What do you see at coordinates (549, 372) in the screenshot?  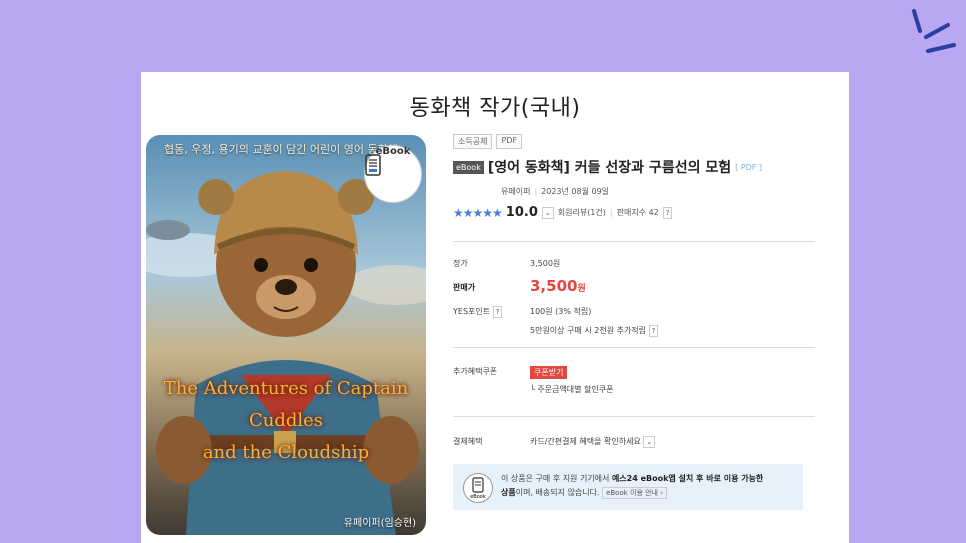 I see `coupon-button: 쿠폰받기` at bounding box center [549, 372].